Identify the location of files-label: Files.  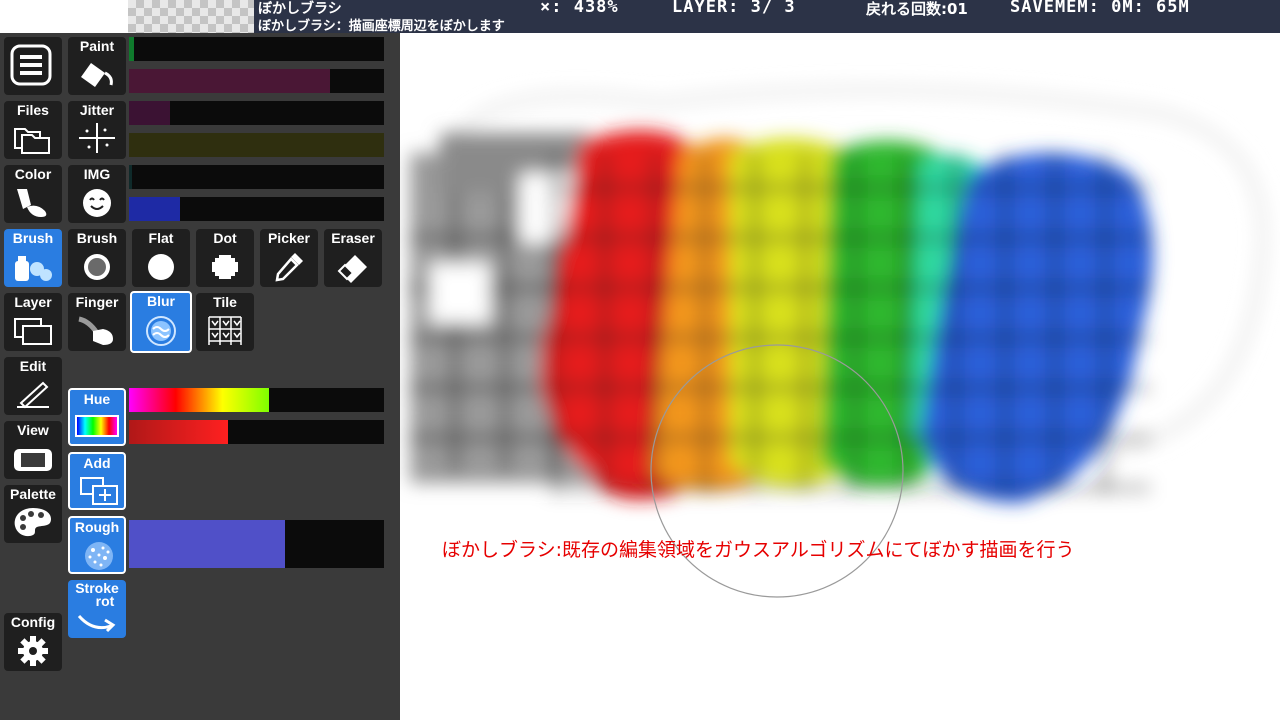
(33, 110).